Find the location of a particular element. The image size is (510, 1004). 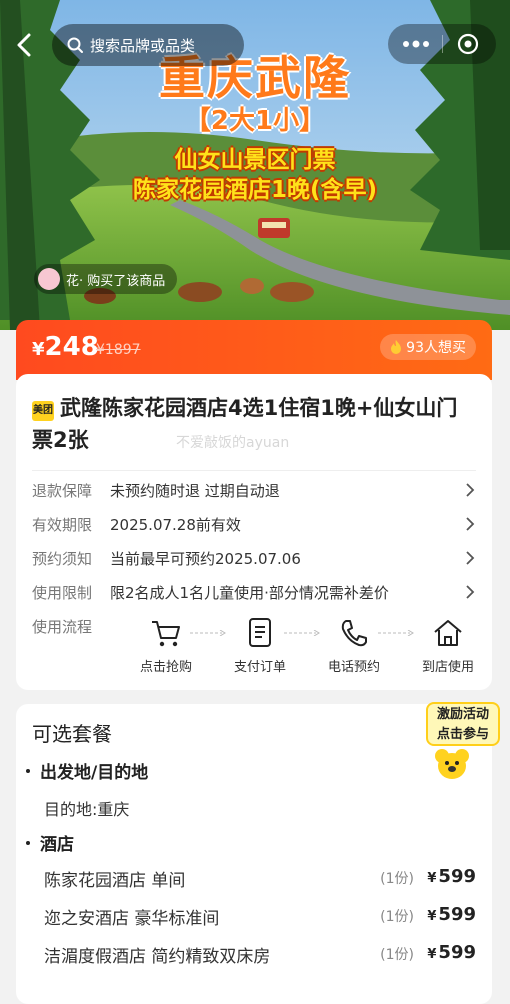

price-currency: ¥ is located at coordinates (38, 349).